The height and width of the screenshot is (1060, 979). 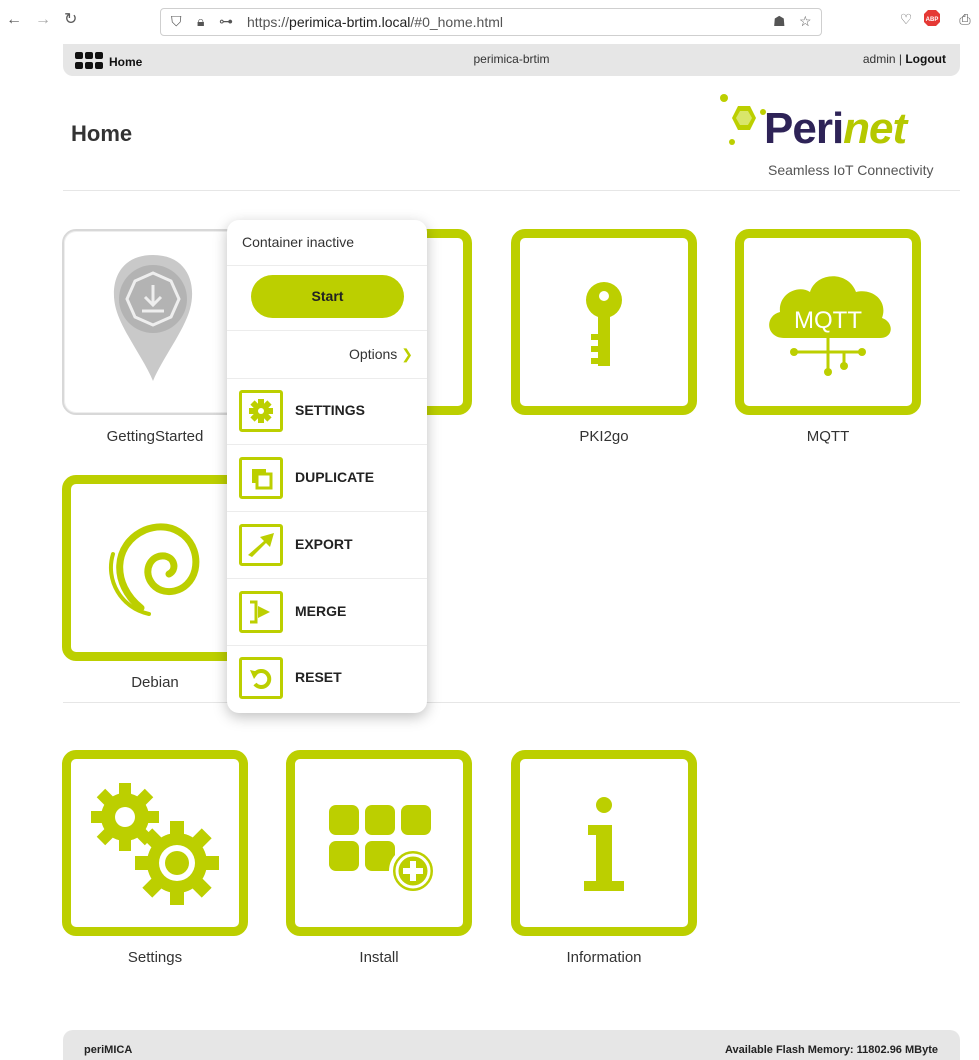 I want to click on adblock-icon: ABP, so click(x=932, y=19).